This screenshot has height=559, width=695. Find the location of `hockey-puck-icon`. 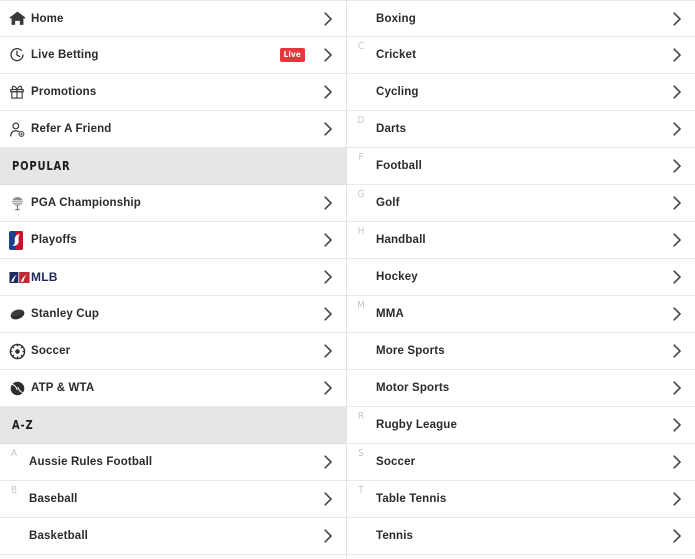

hockey-puck-icon is located at coordinates (15, 314).